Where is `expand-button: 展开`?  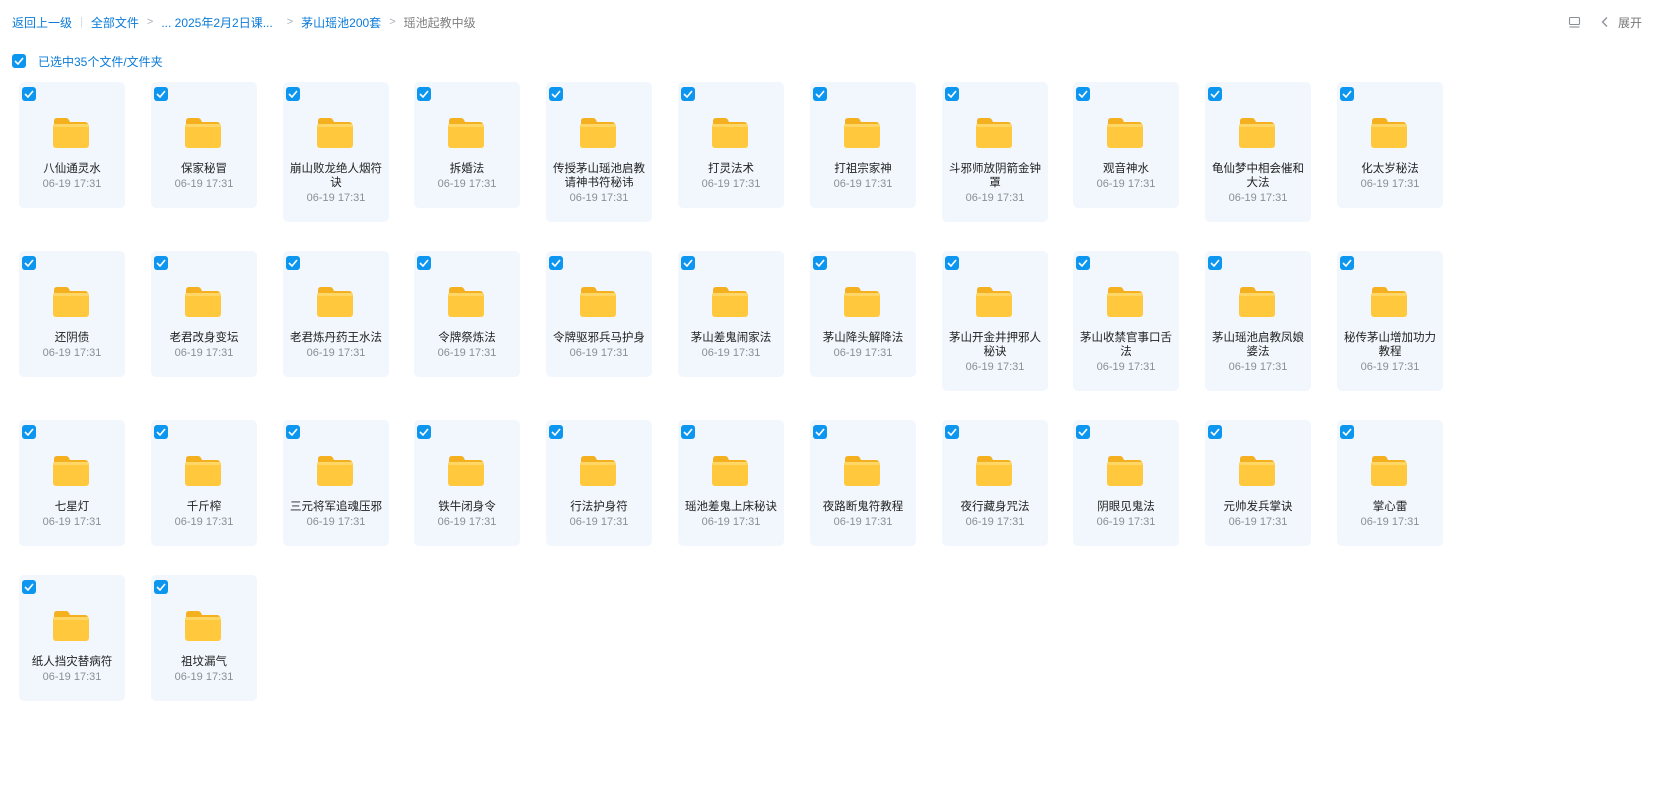
expand-button: 展开 is located at coordinates (1630, 22).